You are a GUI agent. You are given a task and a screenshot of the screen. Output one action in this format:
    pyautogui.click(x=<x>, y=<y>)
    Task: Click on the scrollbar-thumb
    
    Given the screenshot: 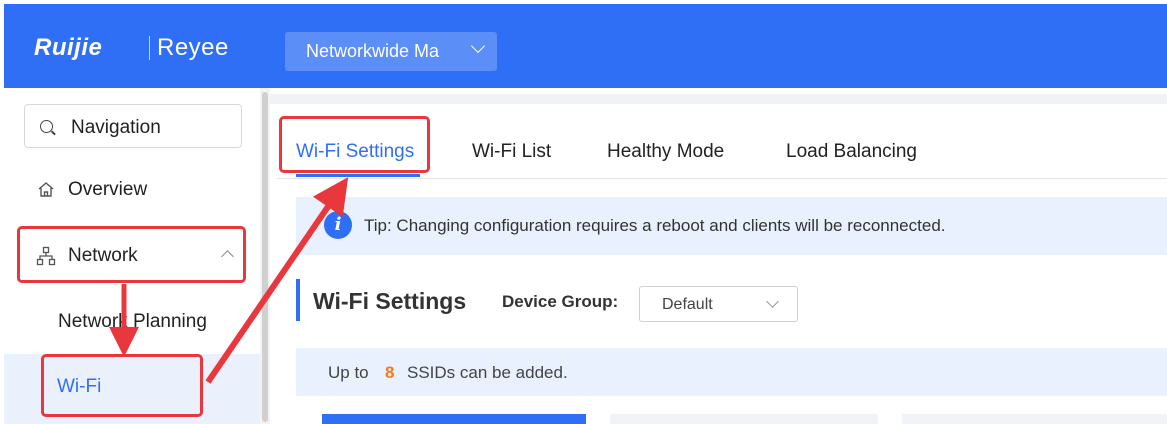 What is the action you would take?
    pyautogui.click(x=265, y=257)
    